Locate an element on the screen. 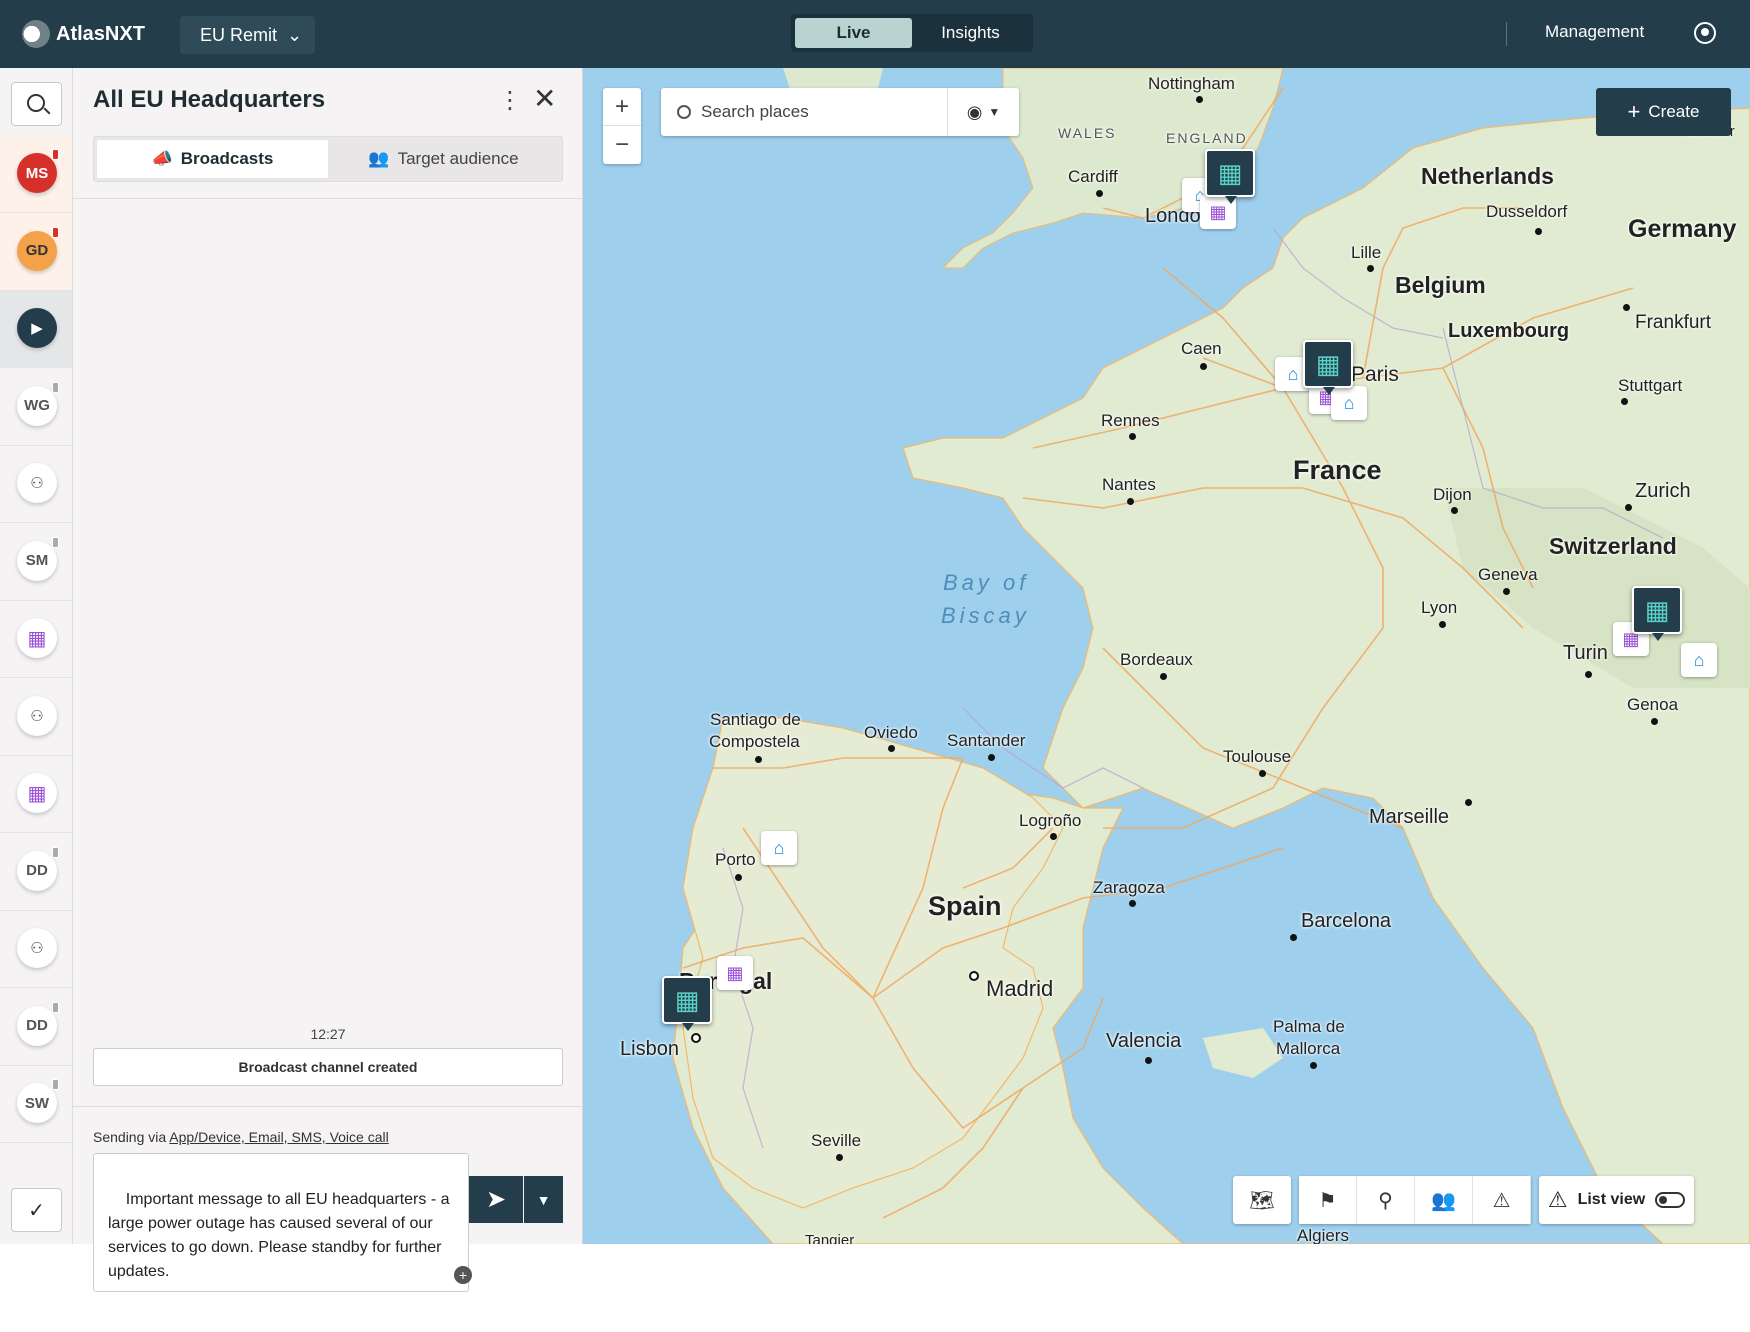 The width and height of the screenshot is (1750, 1332). check-circle-icon: ✓ is located at coordinates (36, 1210).